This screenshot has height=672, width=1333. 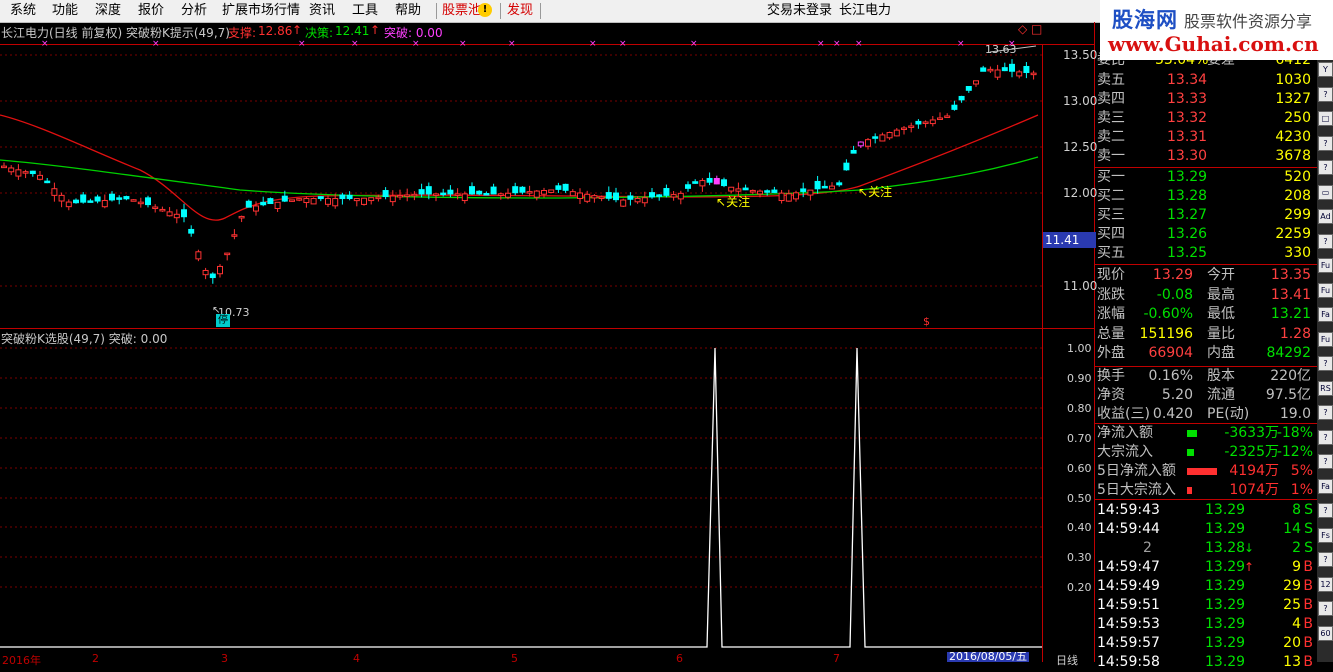 What do you see at coordinates (1325, 118) in the screenshot?
I see `toolbar-icon: □` at bounding box center [1325, 118].